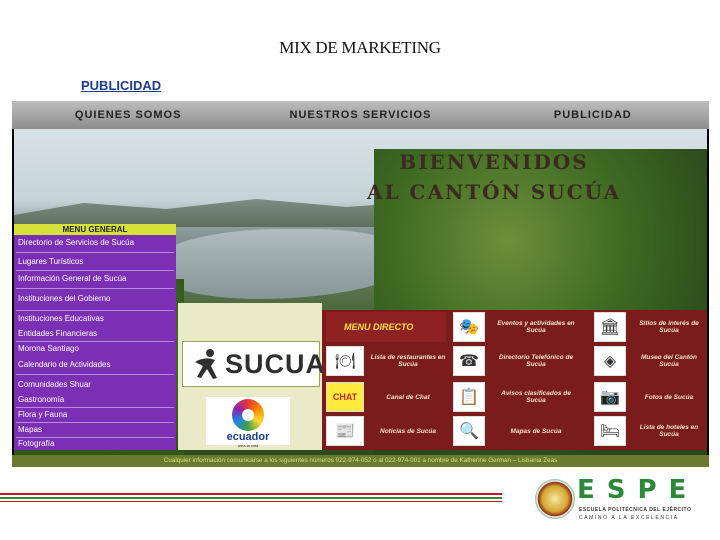 This screenshot has width=720, height=540. Describe the element at coordinates (248, 415) in the screenshot. I see `color-wheel-icon` at that location.